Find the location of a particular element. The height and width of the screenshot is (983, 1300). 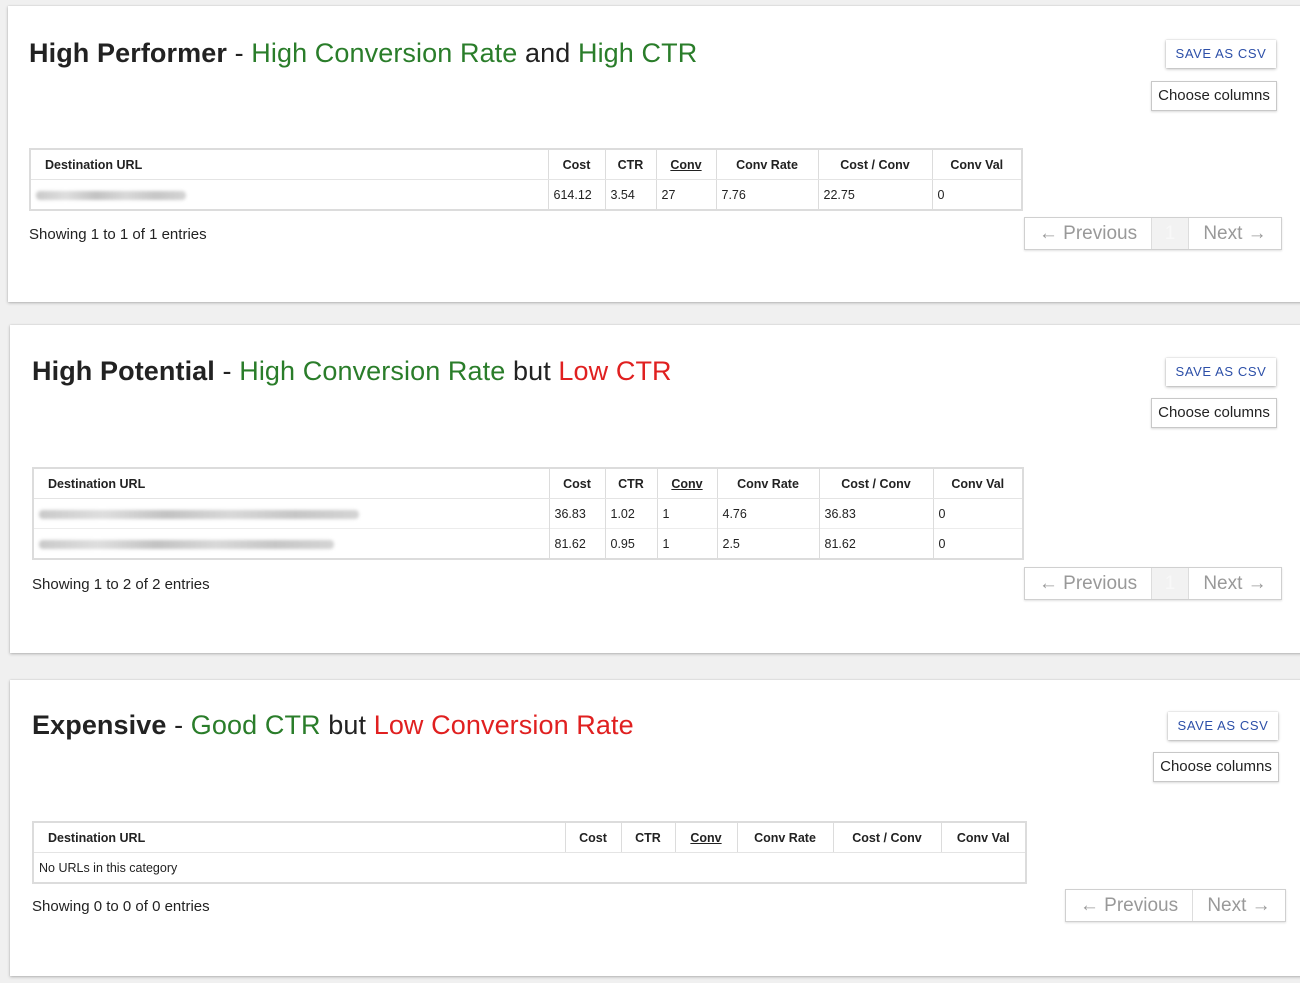

table-row: 36.83 1.02 1 4.76 36.83 0 is located at coordinates (528, 513).